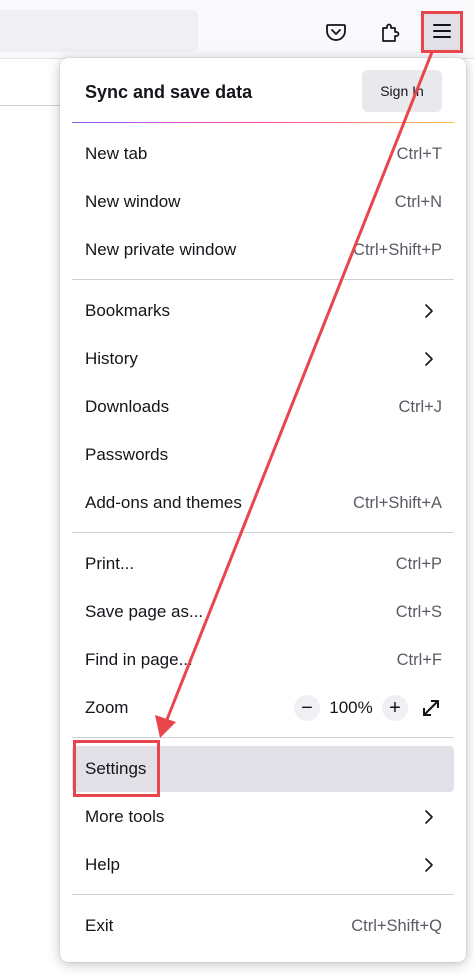 The height and width of the screenshot is (975, 474). Describe the element at coordinates (163, 502) in the screenshot. I see `menu-item-label: Add-ons and themes` at that location.